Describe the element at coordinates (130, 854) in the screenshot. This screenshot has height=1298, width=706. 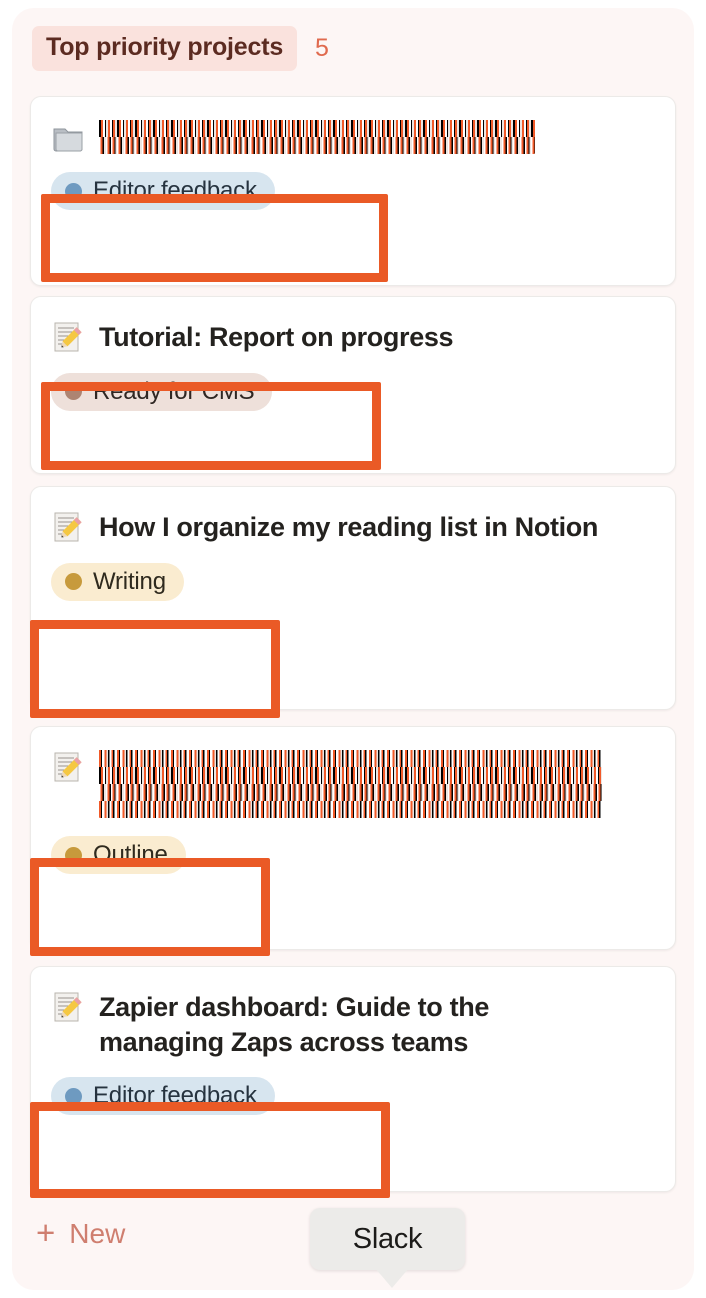
I see `status-tag-label: Outline` at that location.